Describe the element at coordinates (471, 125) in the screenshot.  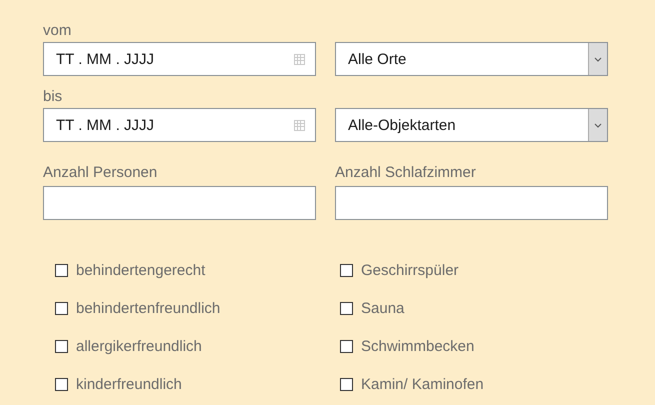
I see `dropdown: Alle-Objektarten` at that location.